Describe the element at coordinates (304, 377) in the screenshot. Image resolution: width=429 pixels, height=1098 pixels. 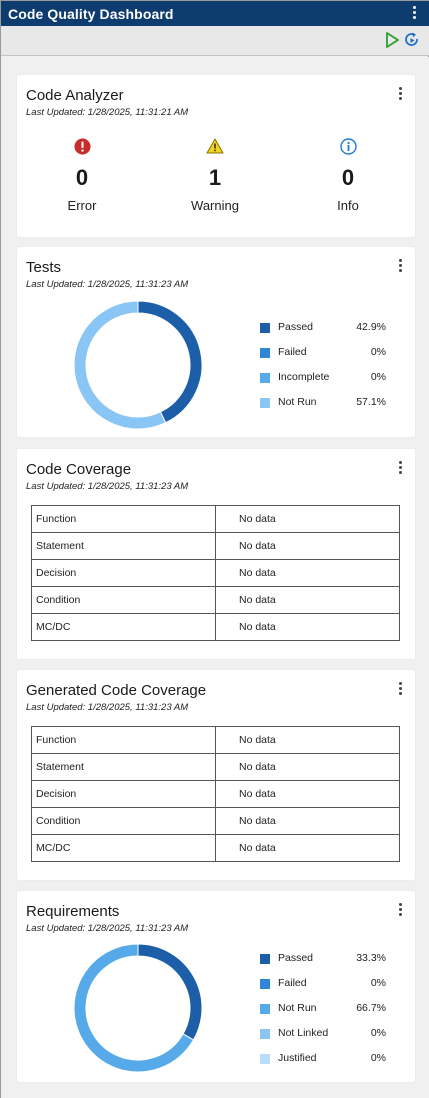
I see `legend-label: Incomplete` at that location.